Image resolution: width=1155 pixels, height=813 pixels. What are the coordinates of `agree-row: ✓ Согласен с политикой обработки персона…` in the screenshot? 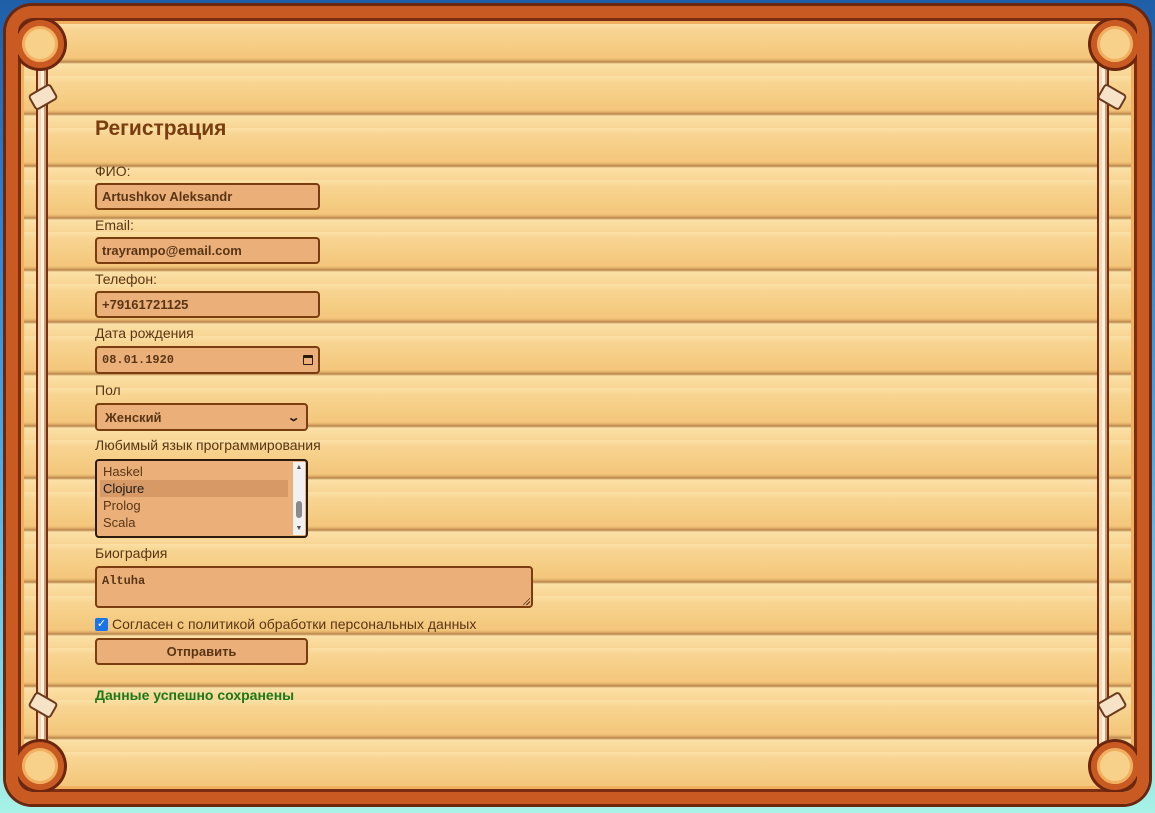 It's located at (445, 624).